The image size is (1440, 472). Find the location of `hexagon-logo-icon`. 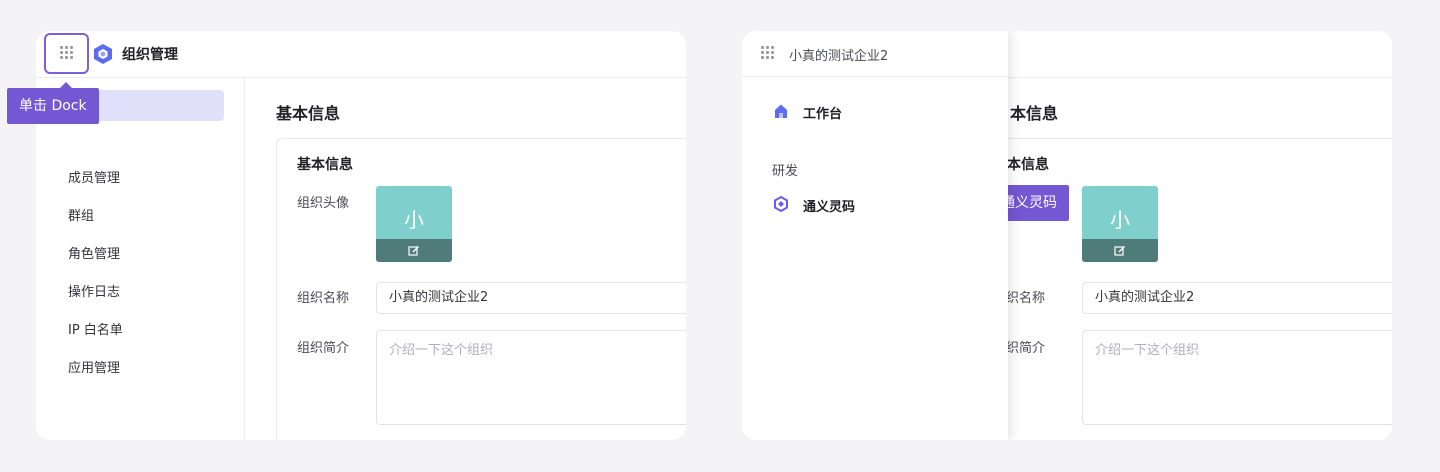

hexagon-logo-icon is located at coordinates (103, 54).